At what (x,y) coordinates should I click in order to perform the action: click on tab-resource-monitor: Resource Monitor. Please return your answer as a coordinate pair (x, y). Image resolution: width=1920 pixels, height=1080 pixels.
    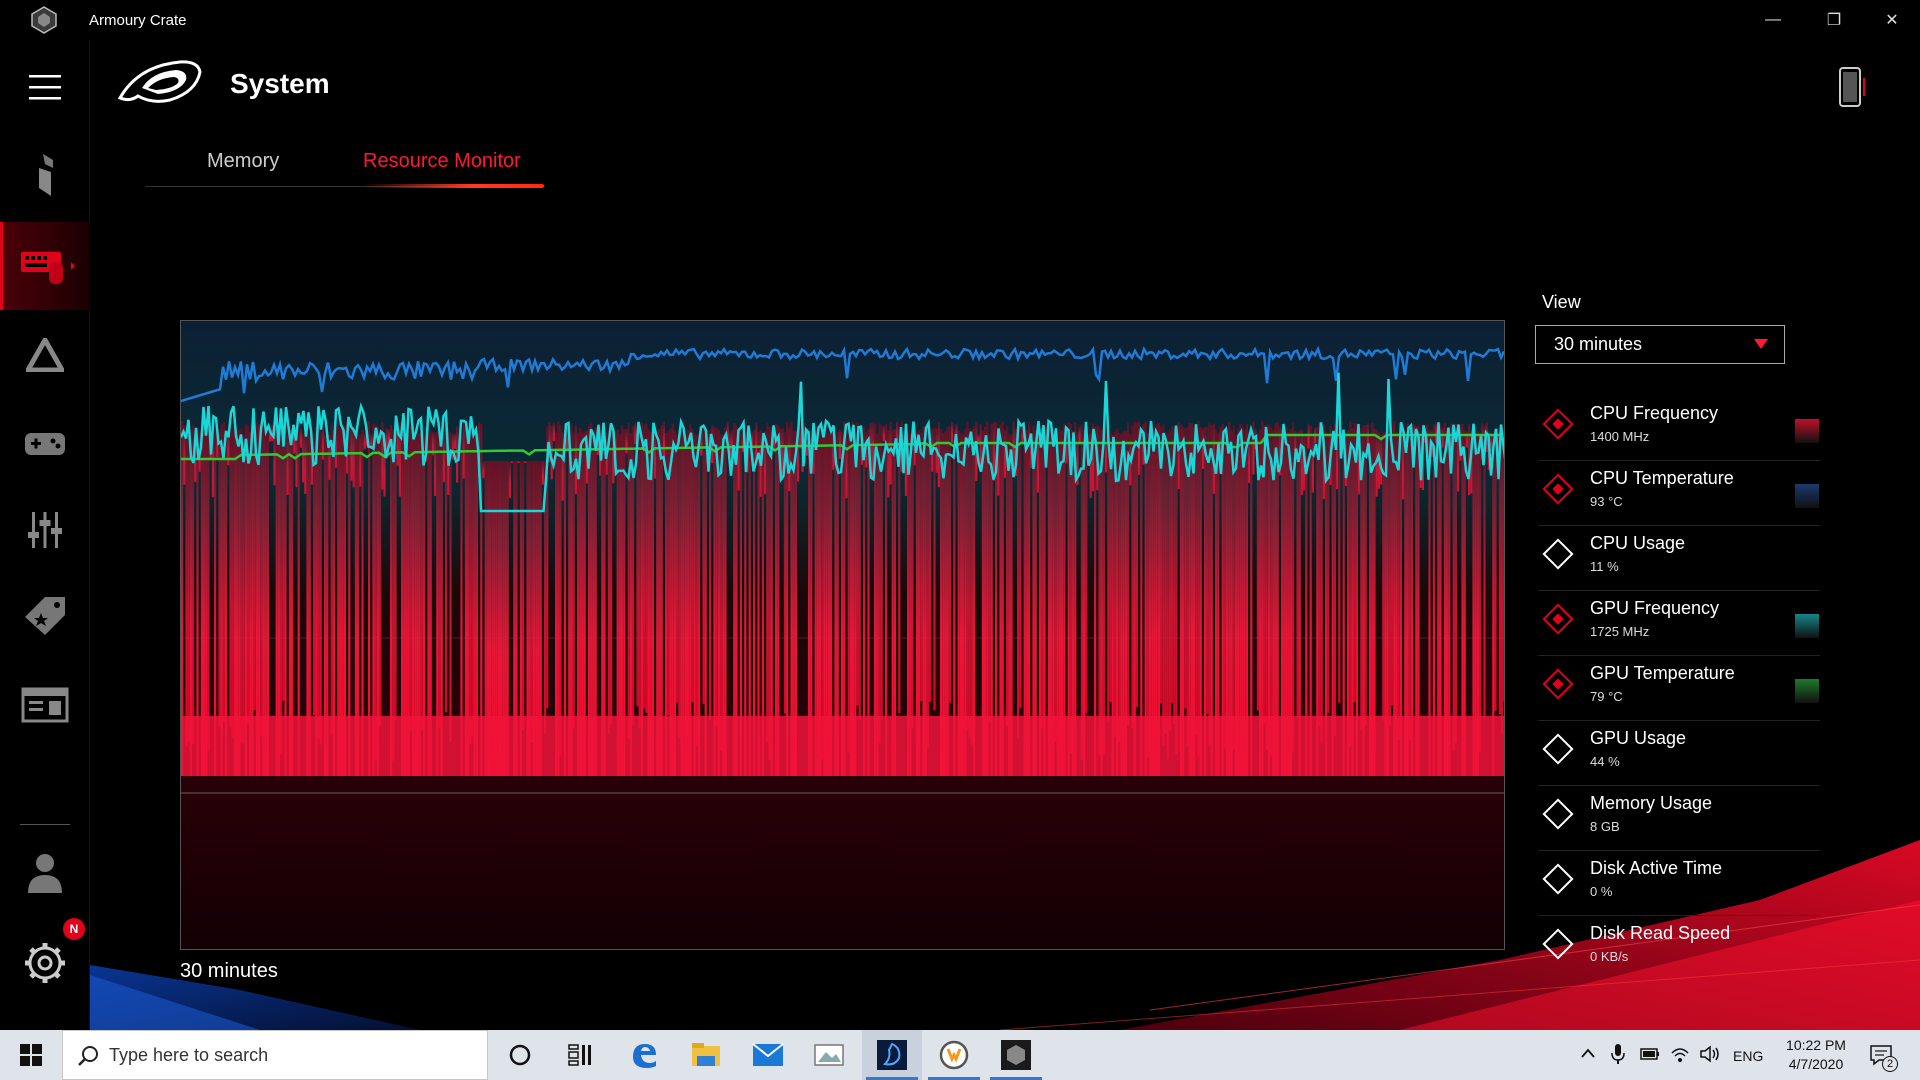
    Looking at the image, I should click on (442, 161).